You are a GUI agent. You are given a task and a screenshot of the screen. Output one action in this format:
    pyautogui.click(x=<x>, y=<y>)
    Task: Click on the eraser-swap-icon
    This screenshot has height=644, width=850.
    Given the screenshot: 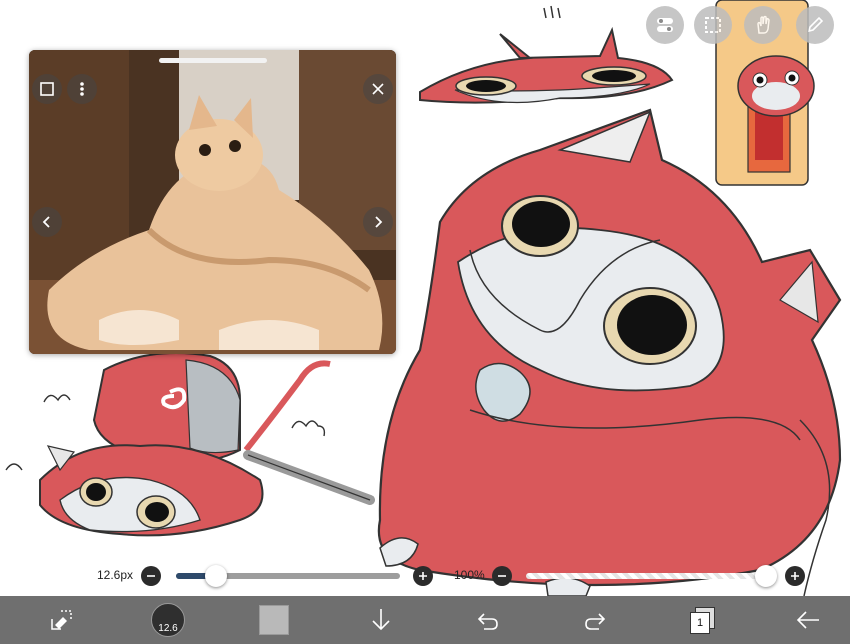 What is the action you would take?
    pyautogui.click(x=61, y=620)
    